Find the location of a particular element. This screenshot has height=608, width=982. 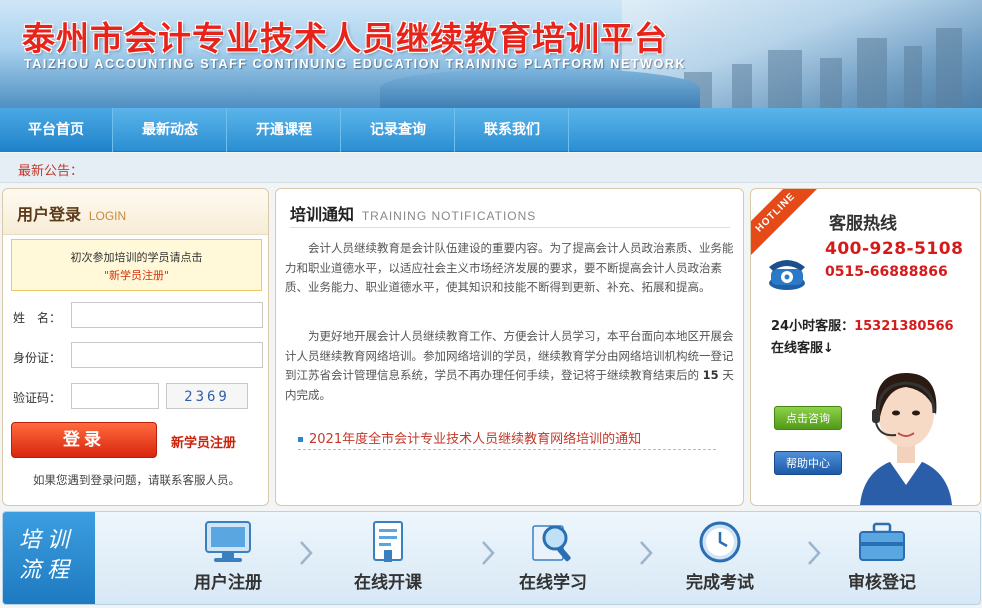

nav-item-home: 平台首页 is located at coordinates (56, 130).